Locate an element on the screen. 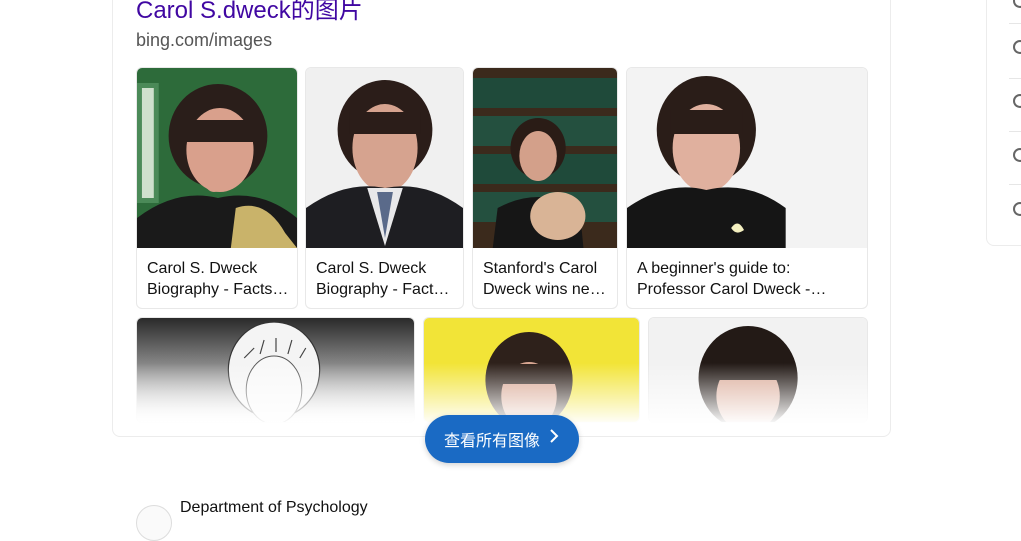 The image size is (1021, 541). see-all-images-button: 查看所有图像 is located at coordinates (502, 439).